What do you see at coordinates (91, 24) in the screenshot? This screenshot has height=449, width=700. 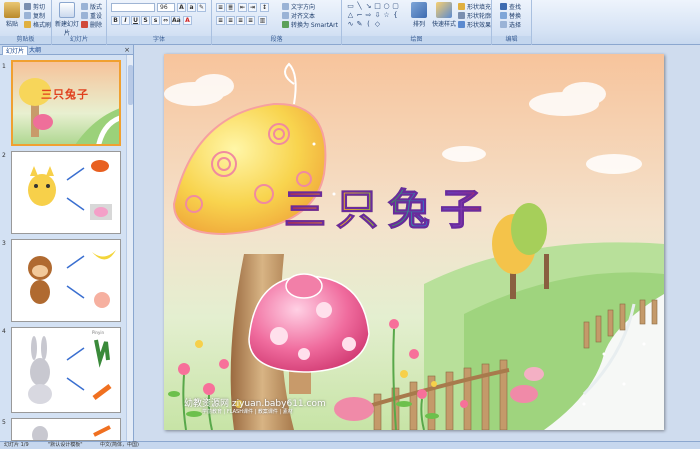 I see `delete-slide-button: 删除` at bounding box center [91, 24].